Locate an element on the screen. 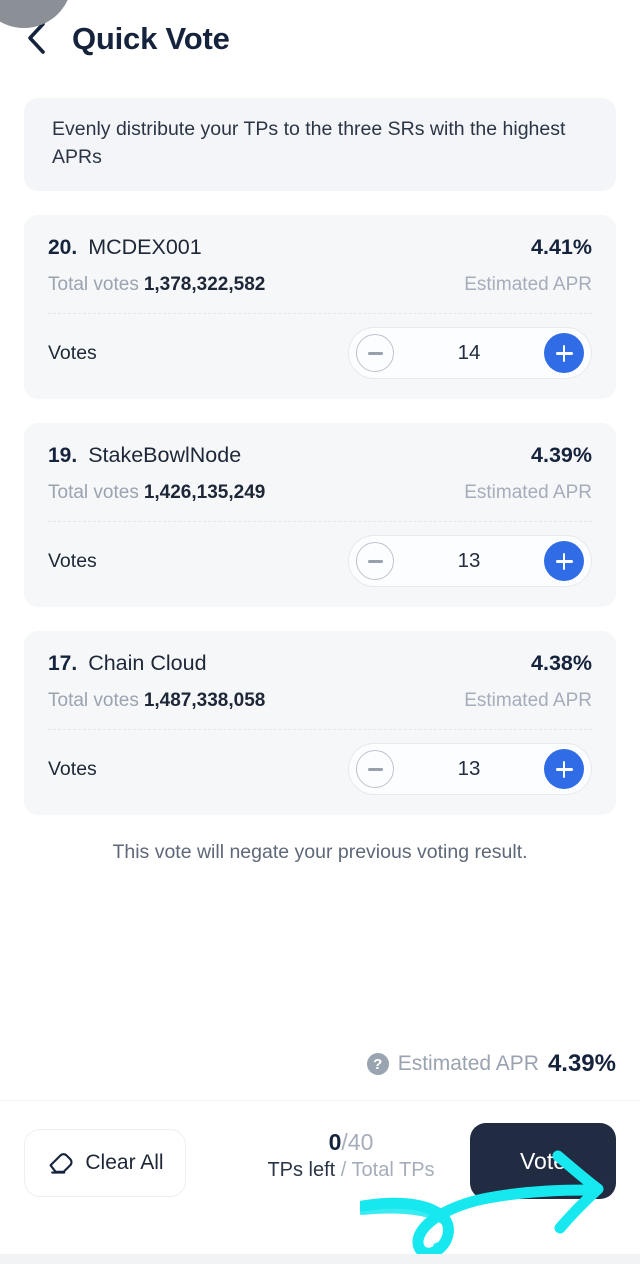 The width and height of the screenshot is (640, 1264). sr-rank: 20. is located at coordinates (63, 248).